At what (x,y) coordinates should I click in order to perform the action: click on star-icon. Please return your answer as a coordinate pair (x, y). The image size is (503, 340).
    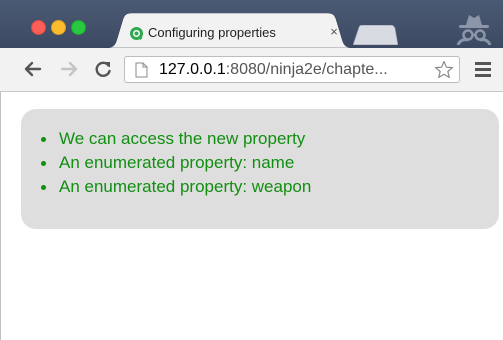
    Looking at the image, I should click on (444, 70).